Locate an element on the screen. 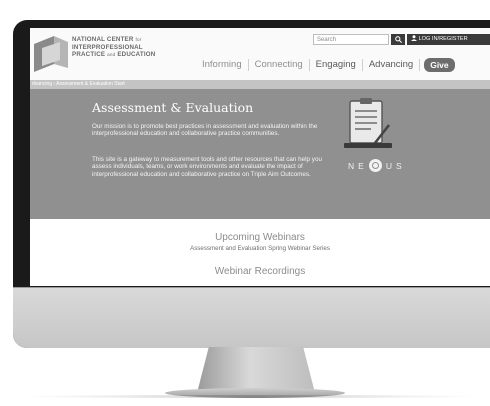 The height and width of the screenshot is (406, 490). nexus-circle-icon is located at coordinates (375, 165).